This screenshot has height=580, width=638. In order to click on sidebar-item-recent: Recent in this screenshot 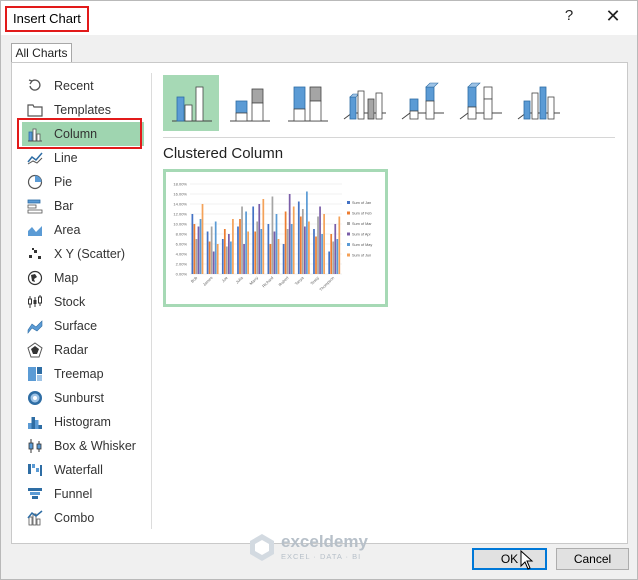, I will do `click(83, 86)`.